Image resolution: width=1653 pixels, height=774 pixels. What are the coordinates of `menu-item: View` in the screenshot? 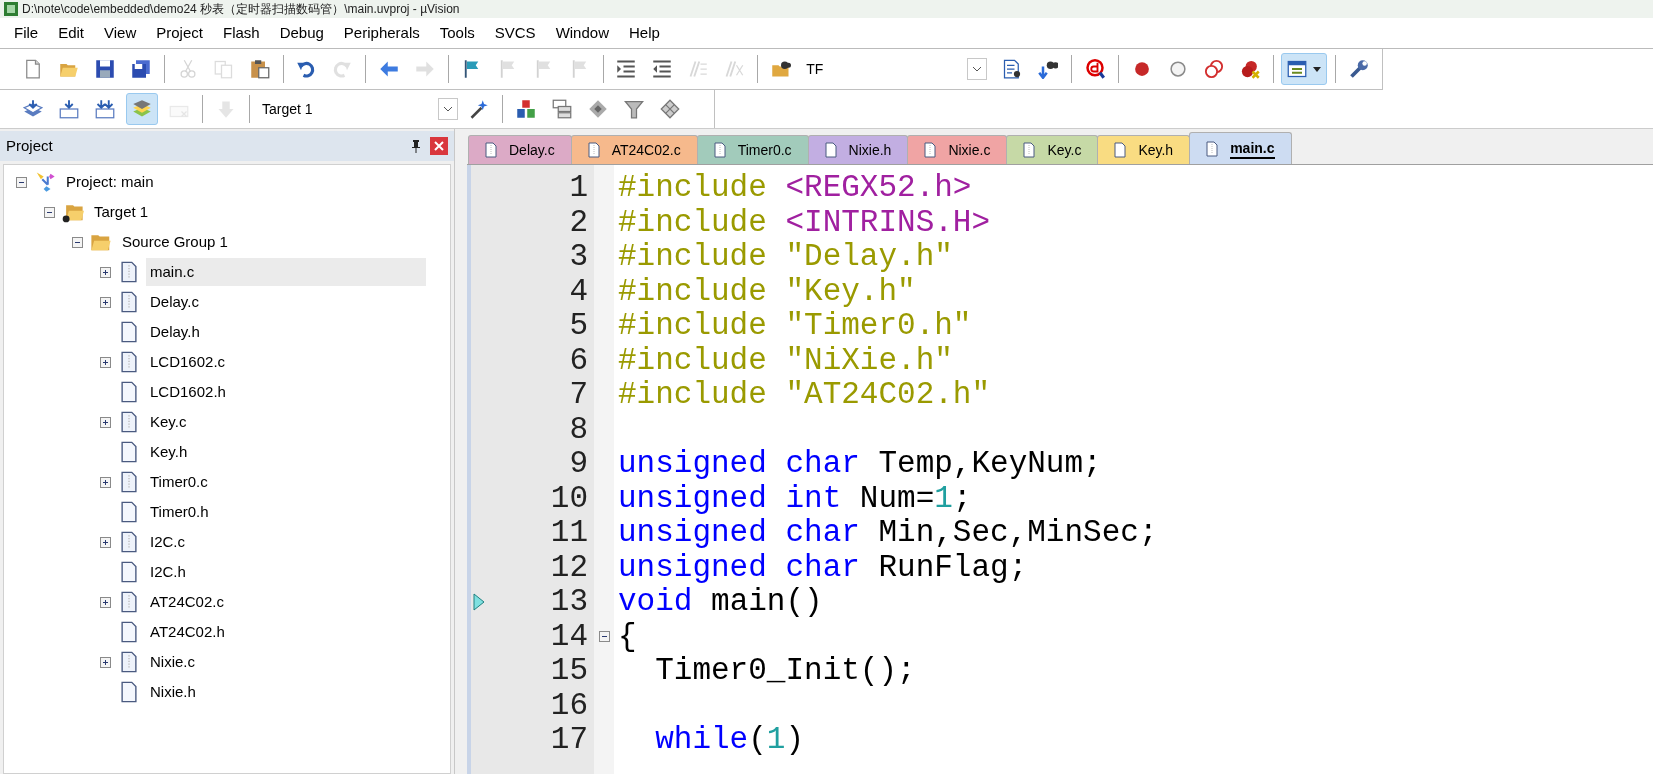 It's located at (120, 33).